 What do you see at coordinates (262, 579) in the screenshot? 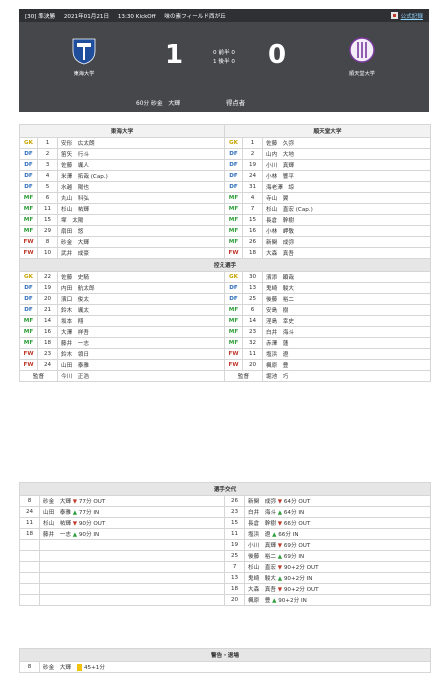
I see `away-sub-player-name: 鬼崎 駿大` at bounding box center [262, 579].